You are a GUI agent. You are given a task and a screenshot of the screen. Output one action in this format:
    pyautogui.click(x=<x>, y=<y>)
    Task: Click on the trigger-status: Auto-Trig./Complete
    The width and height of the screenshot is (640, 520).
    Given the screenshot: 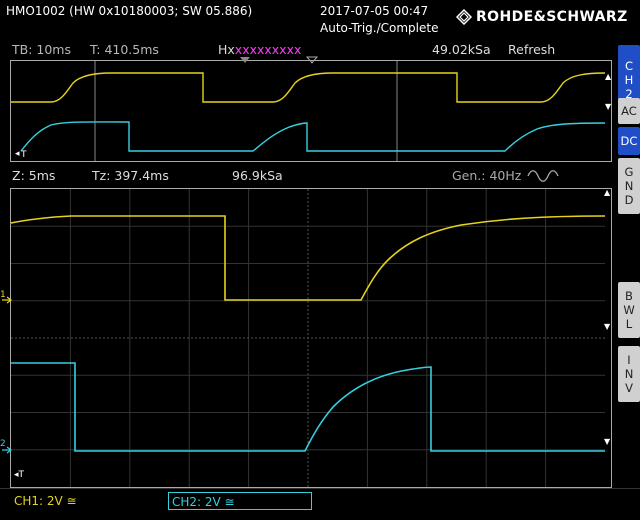 What is the action you would take?
    pyautogui.click(x=379, y=28)
    